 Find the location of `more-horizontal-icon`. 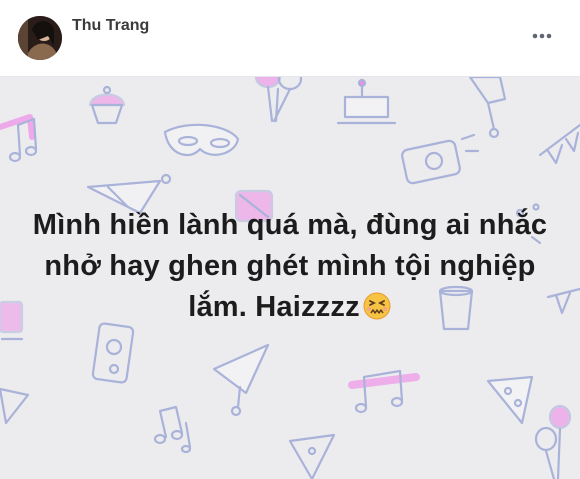

more-horizontal-icon is located at coordinates (542, 36).